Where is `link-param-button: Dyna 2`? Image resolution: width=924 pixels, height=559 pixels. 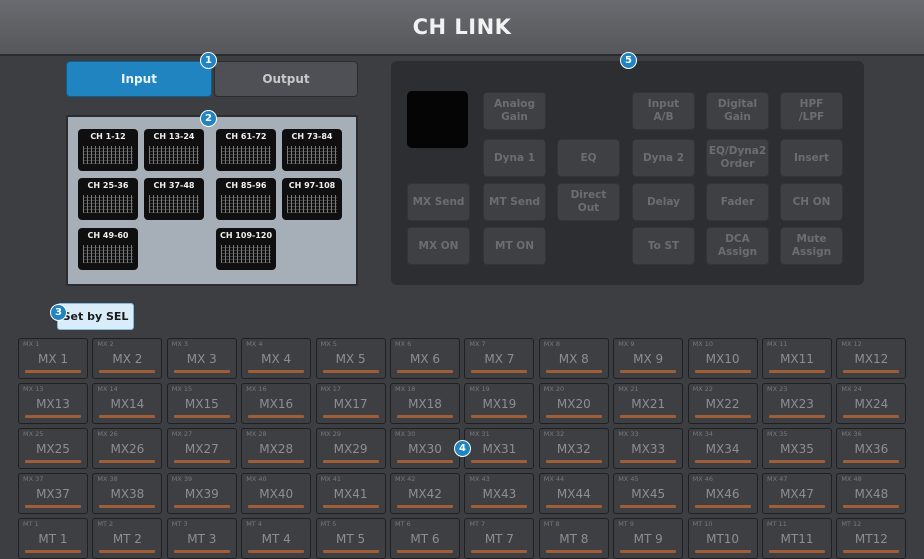
link-param-button: Dyna 2 is located at coordinates (663, 158).